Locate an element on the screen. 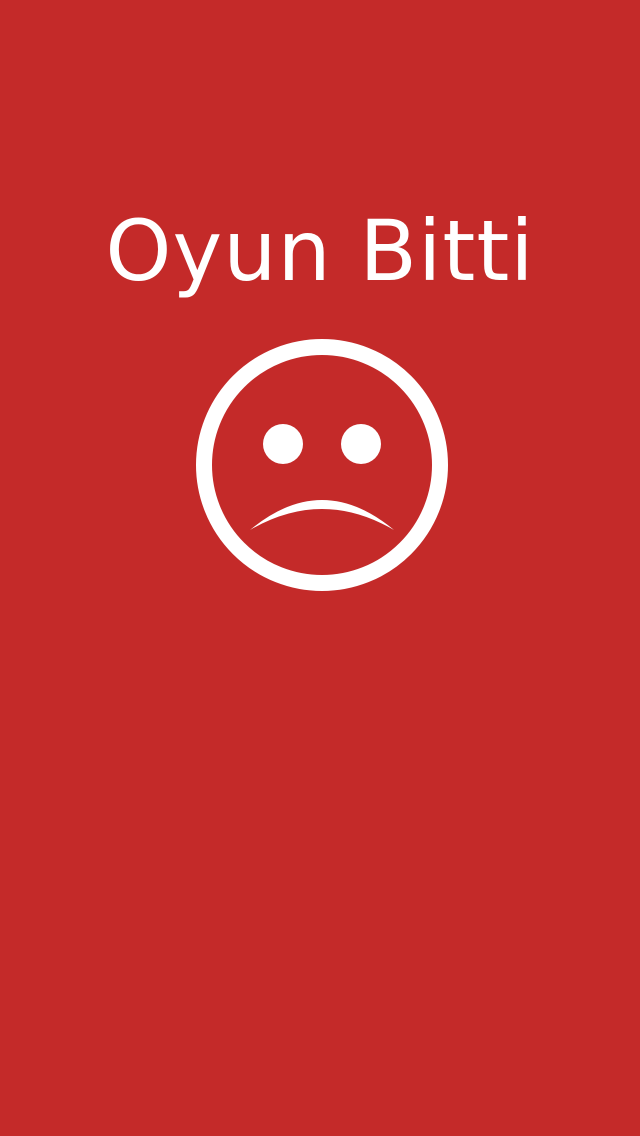  left-eye is located at coordinates (283, 444).